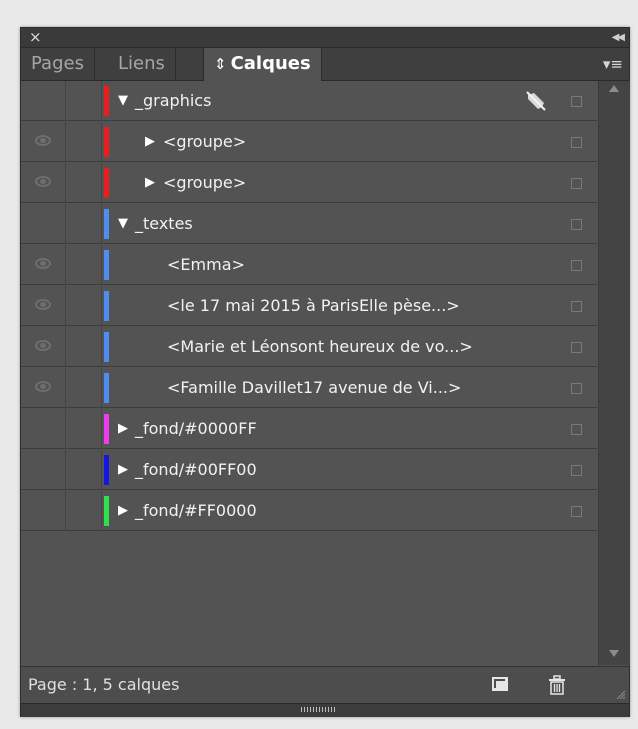 Image resolution: width=638 pixels, height=729 pixels. What do you see at coordinates (164, 223) in the screenshot?
I see `layer-name: _textes` at bounding box center [164, 223].